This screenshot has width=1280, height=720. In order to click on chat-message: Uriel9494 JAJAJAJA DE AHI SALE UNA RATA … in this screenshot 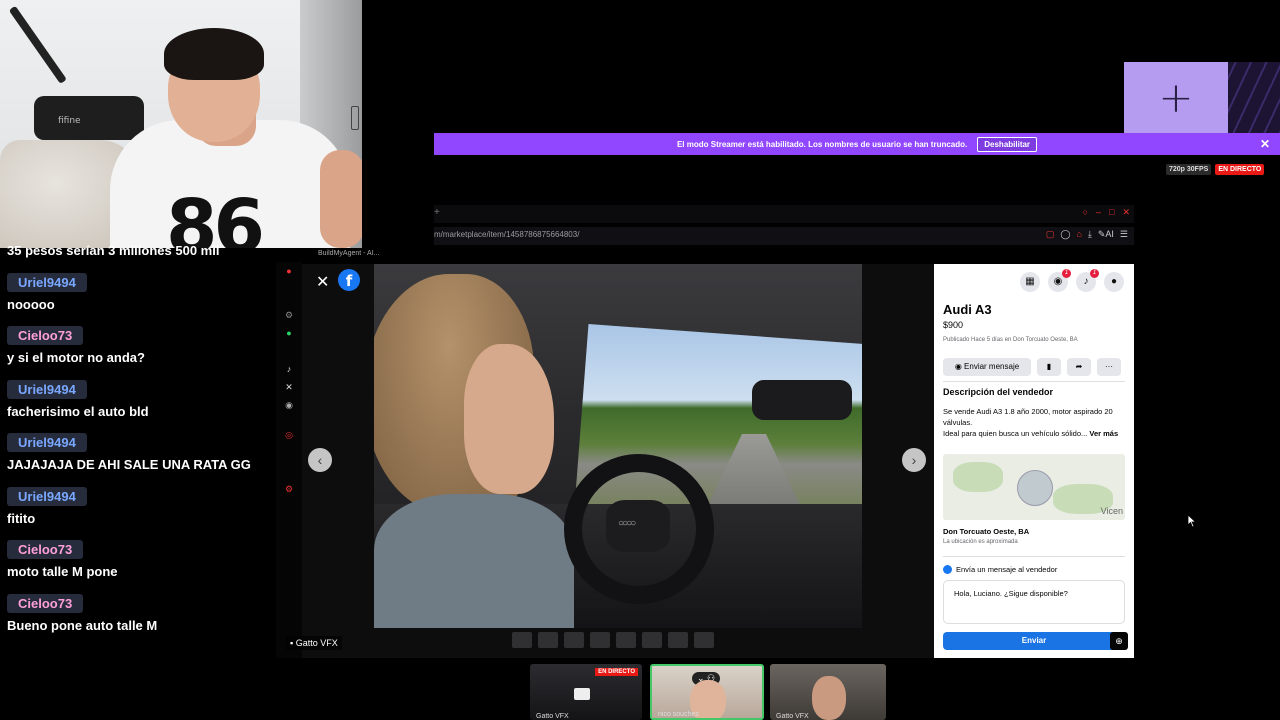, I will do `click(129, 452)`.